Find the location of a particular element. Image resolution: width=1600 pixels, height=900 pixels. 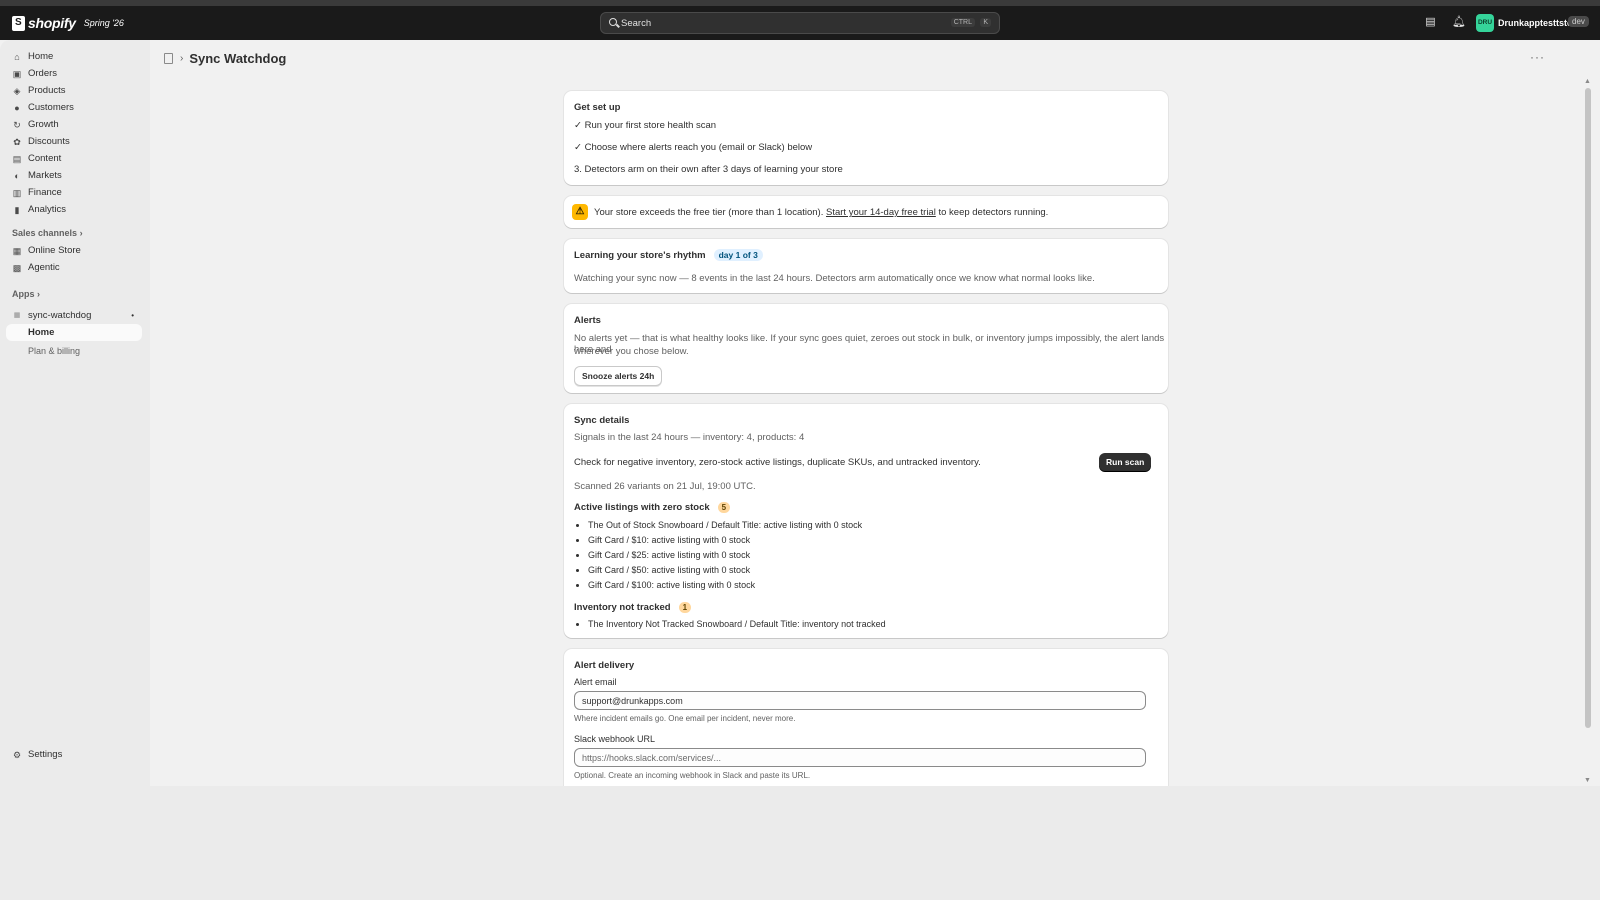

learning-title: Learning your store's rhythm is located at coordinates (640, 255).